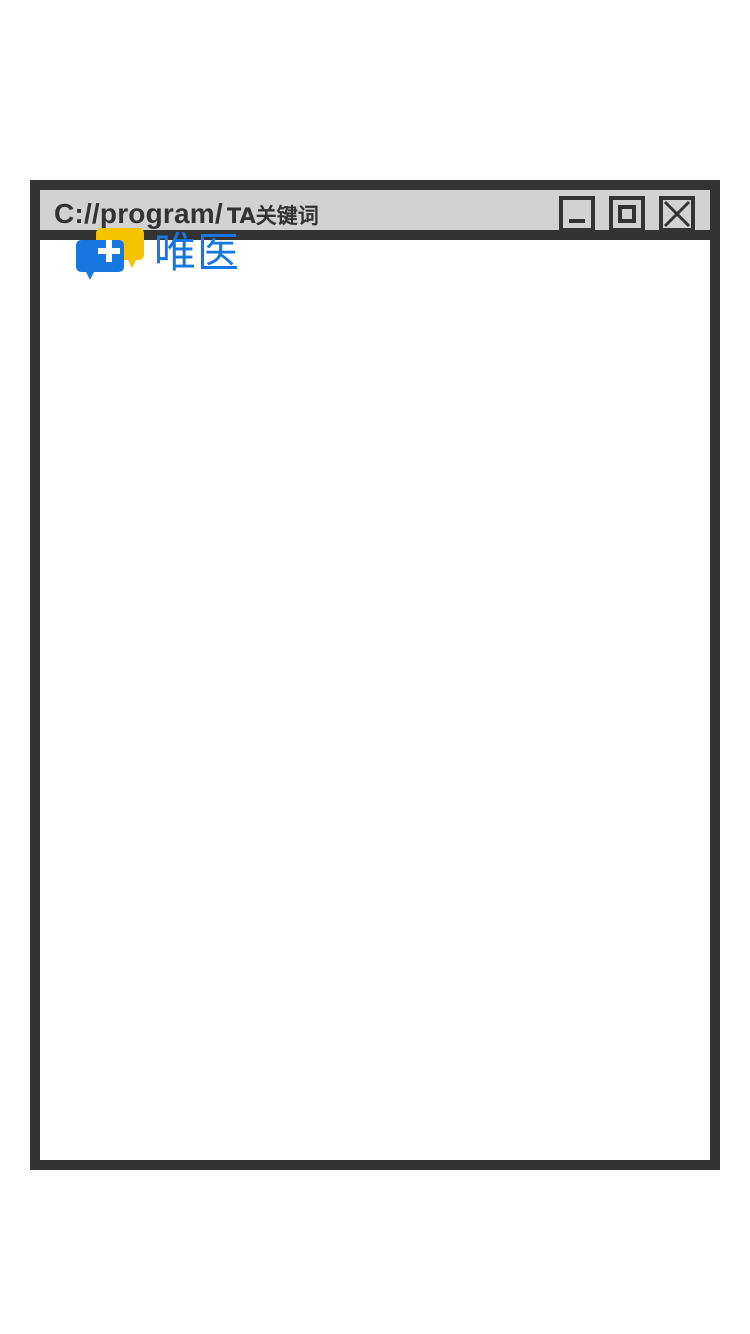  I want to click on maximize-button, so click(627, 214).